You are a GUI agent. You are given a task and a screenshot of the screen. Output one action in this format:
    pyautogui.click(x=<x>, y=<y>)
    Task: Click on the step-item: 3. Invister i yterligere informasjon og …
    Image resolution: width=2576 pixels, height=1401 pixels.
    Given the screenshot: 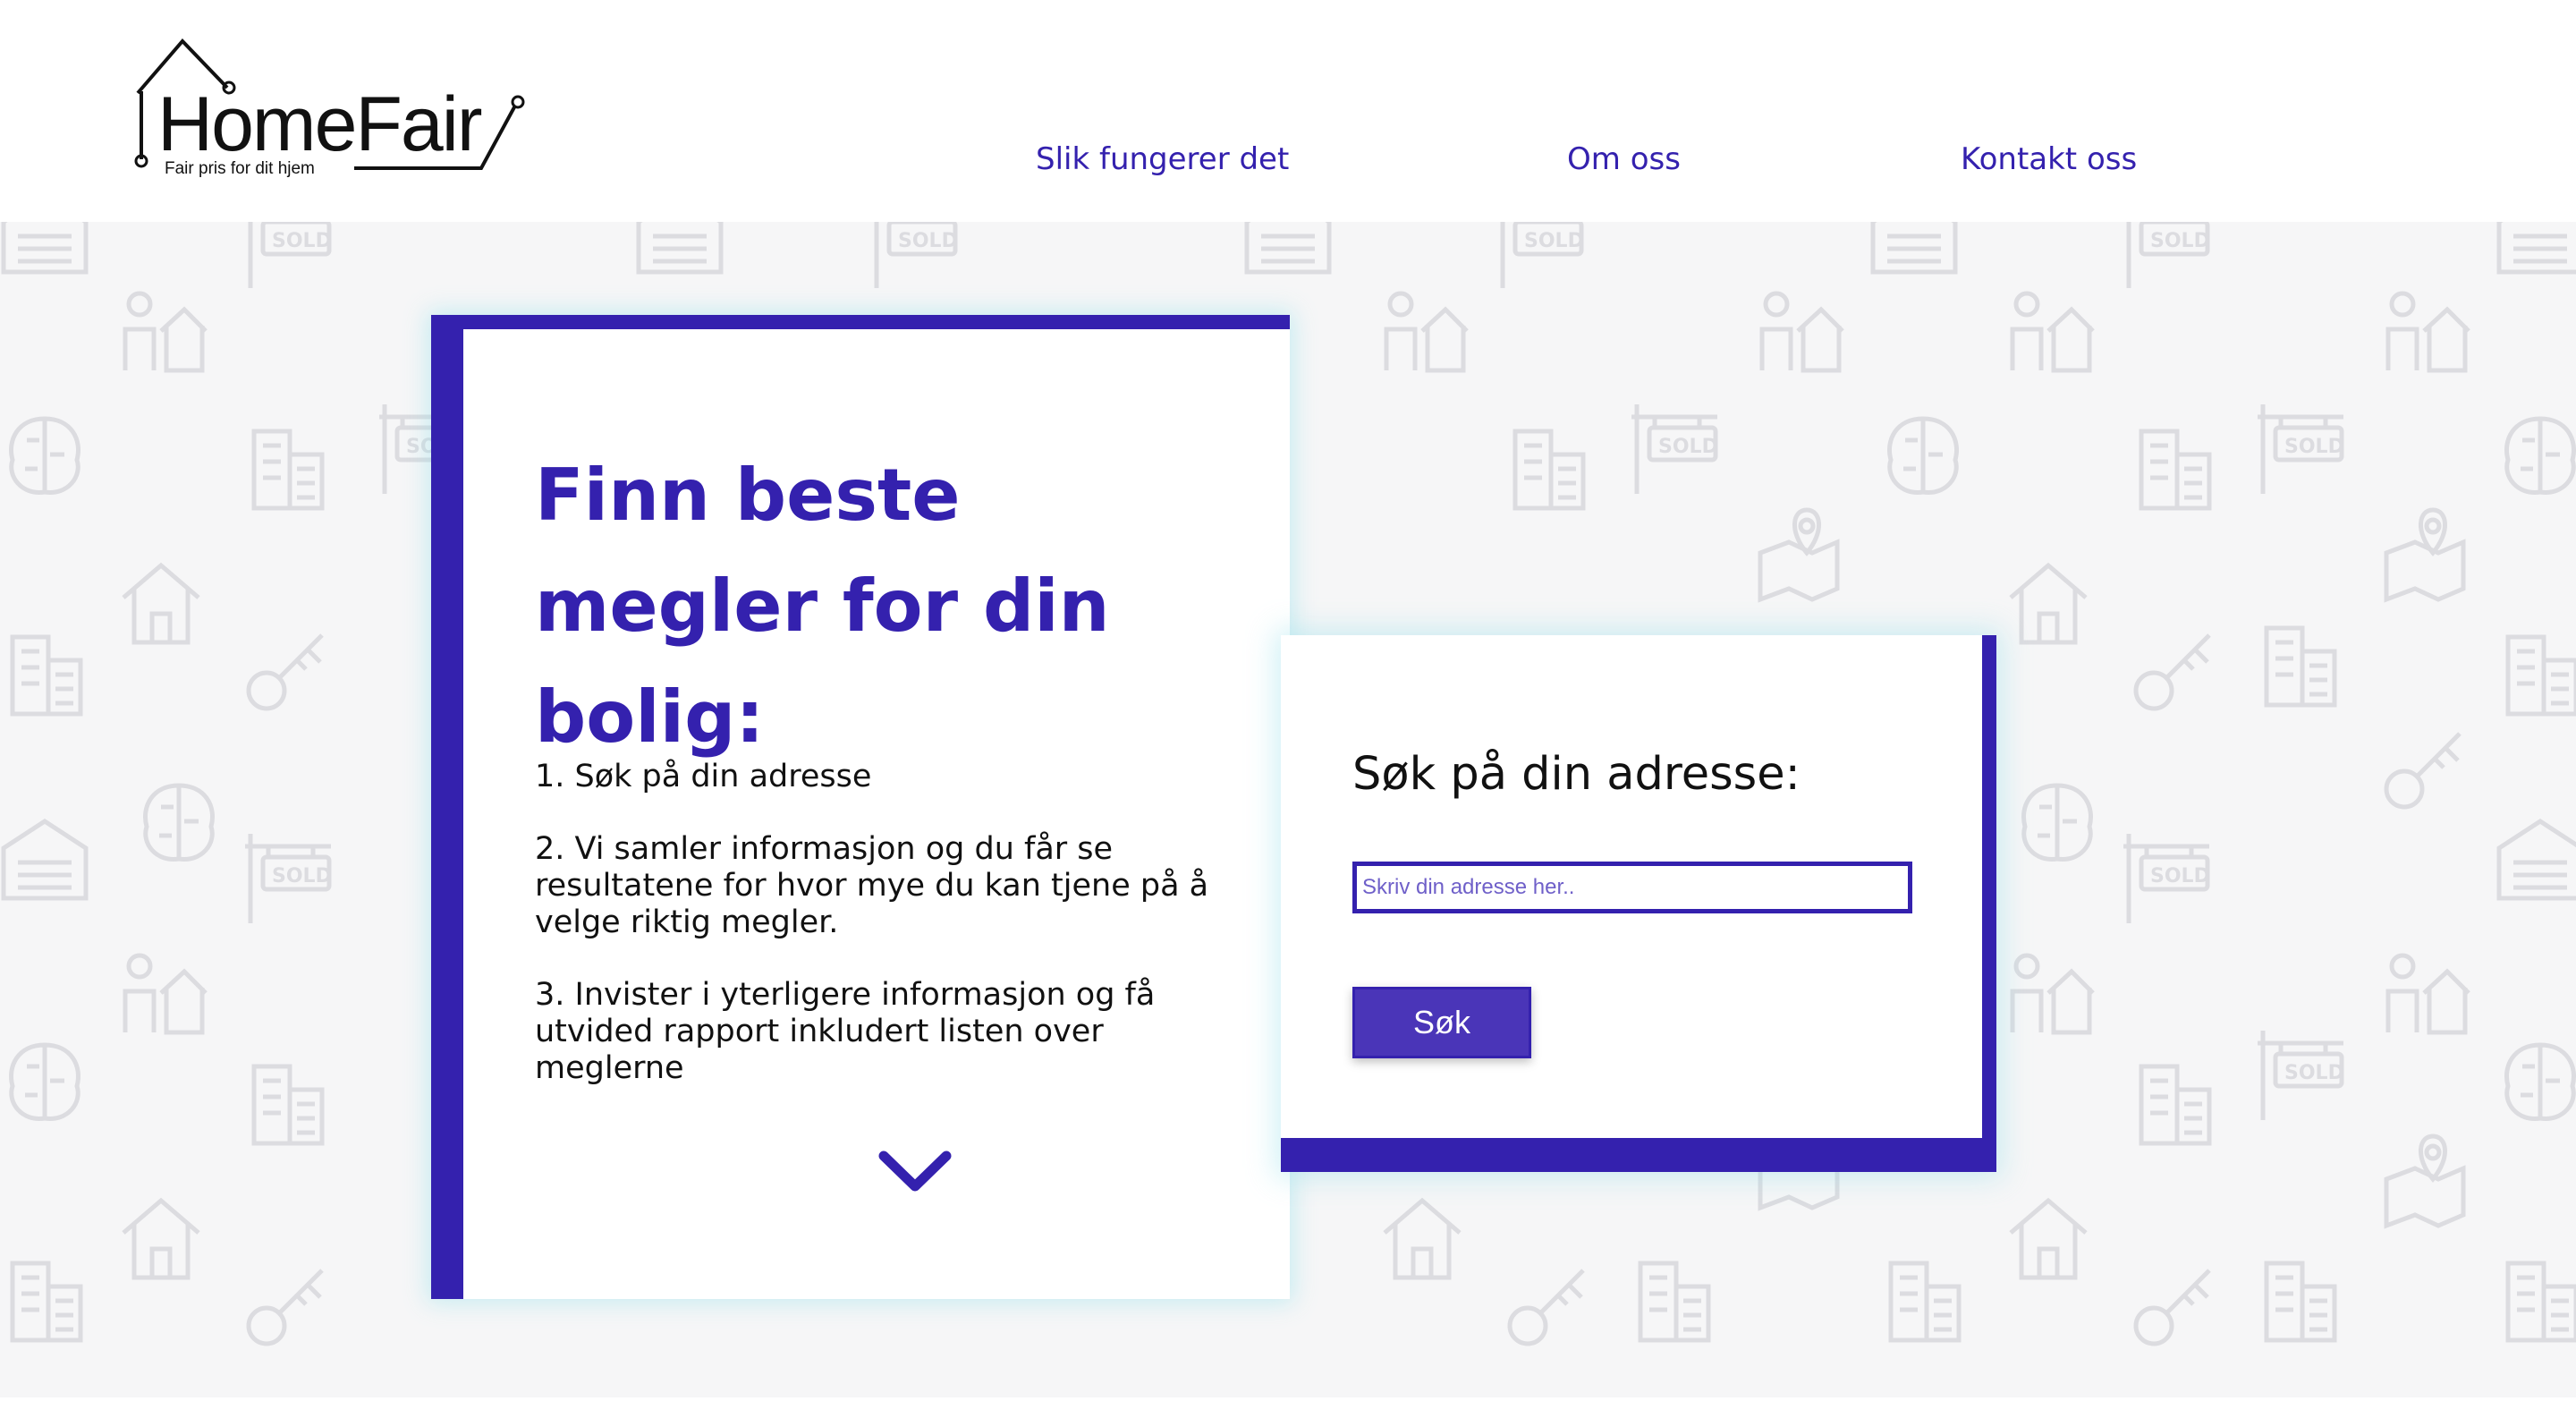 What is the action you would take?
    pyautogui.click(x=845, y=1031)
    